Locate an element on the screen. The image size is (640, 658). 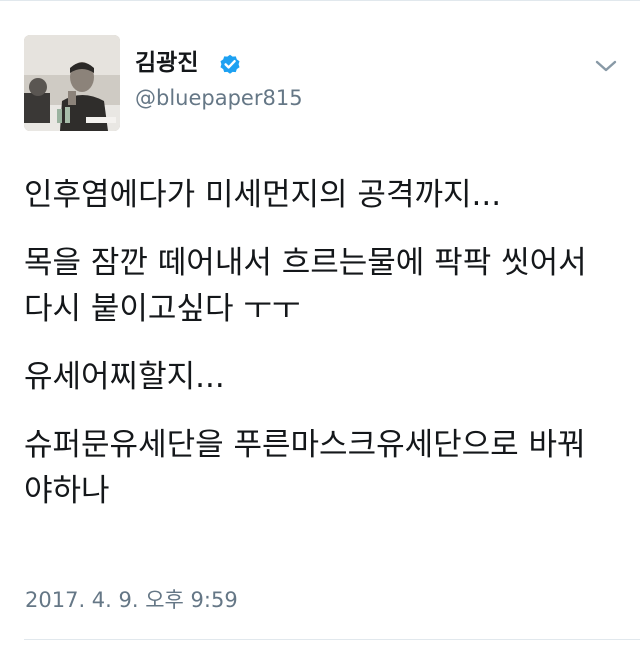
tweet-paragraph: 슈퍼문유세단을 푸른마스크유세단으로 바꿔야하나 is located at coordinates (305, 468).